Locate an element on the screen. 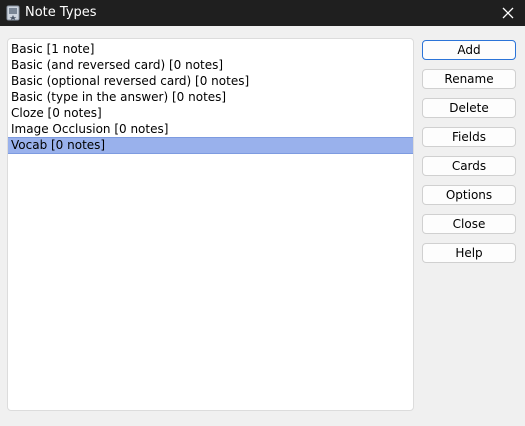 This screenshot has height=426, width=525. title-bar: Note Types is located at coordinates (262, 13).